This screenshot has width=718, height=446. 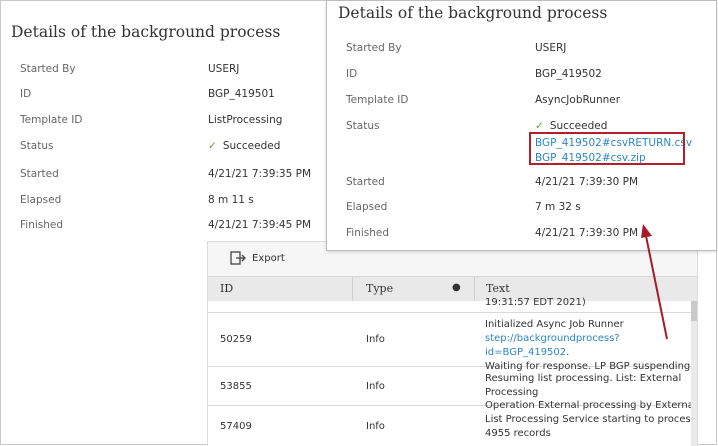 I want to click on column-header-id: ID, so click(x=226, y=288).